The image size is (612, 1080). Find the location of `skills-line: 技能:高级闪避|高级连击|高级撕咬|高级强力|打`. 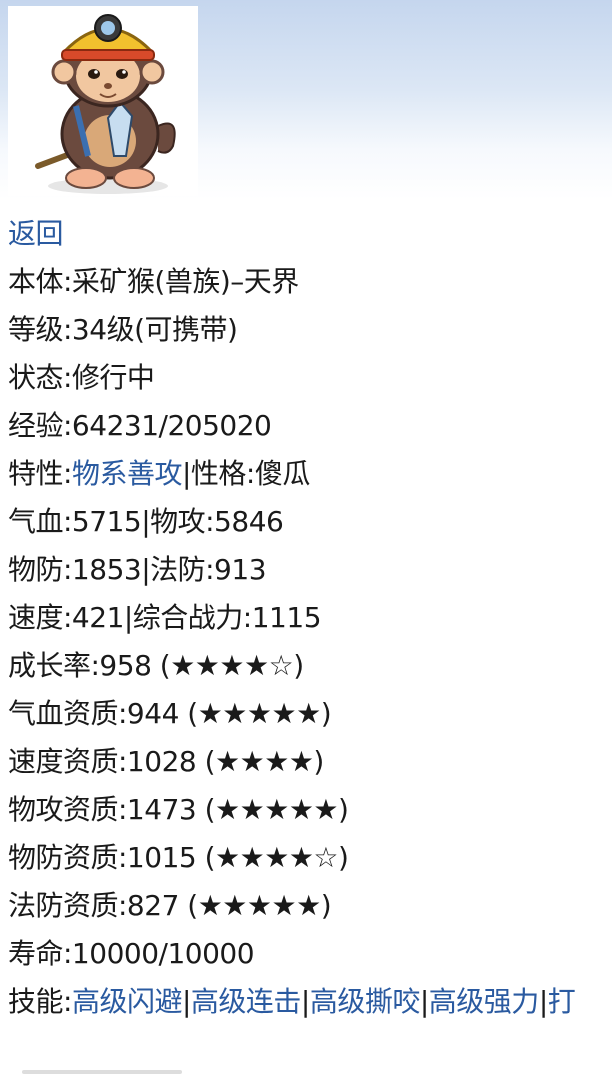

skills-line: 技能:高级闪避|高级连击|高级撕咬|高级强力|打 is located at coordinates (310, 1002).